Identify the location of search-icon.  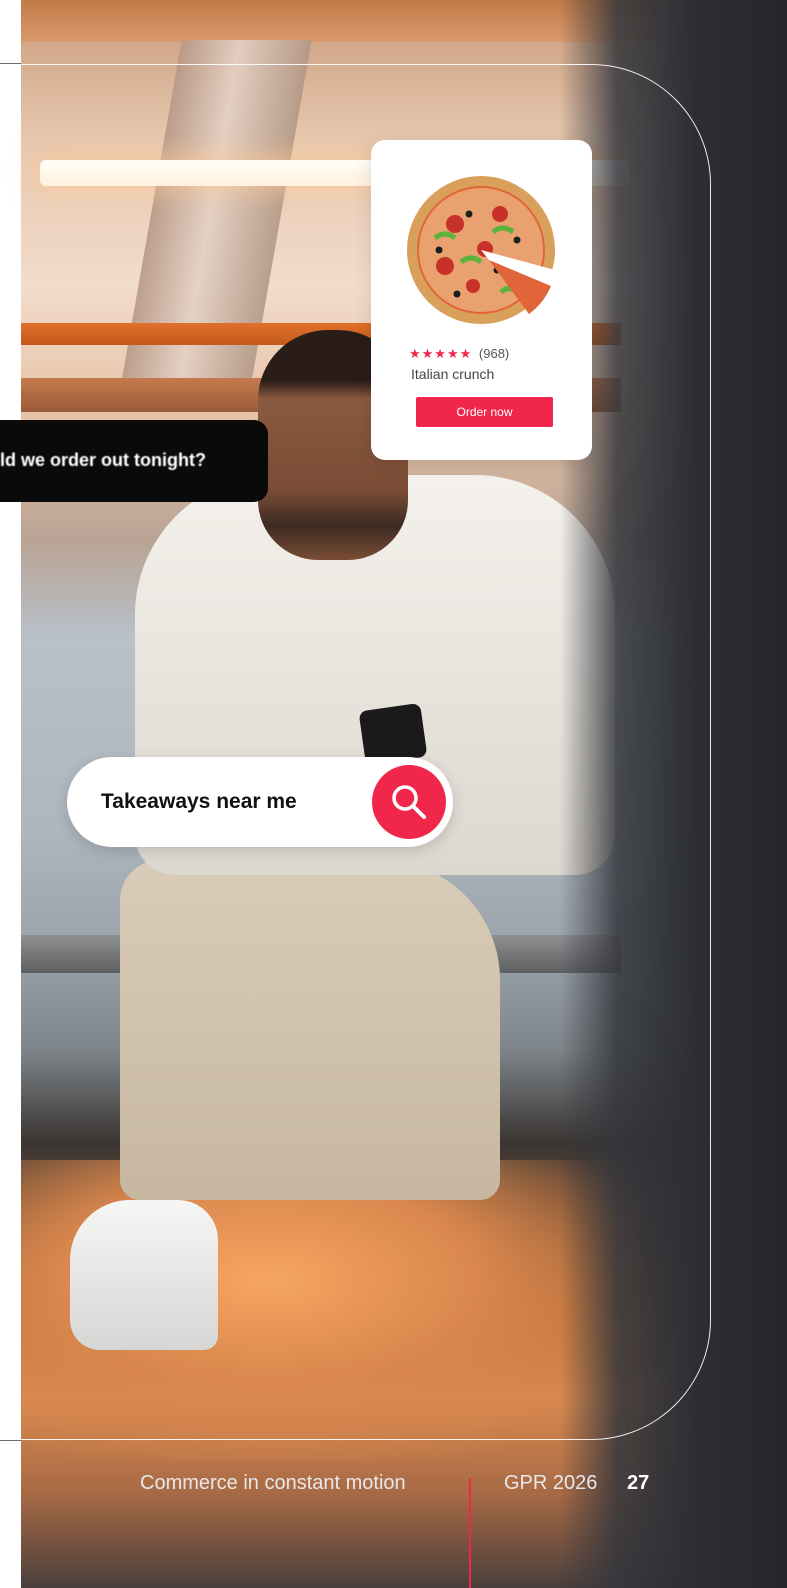
(409, 802).